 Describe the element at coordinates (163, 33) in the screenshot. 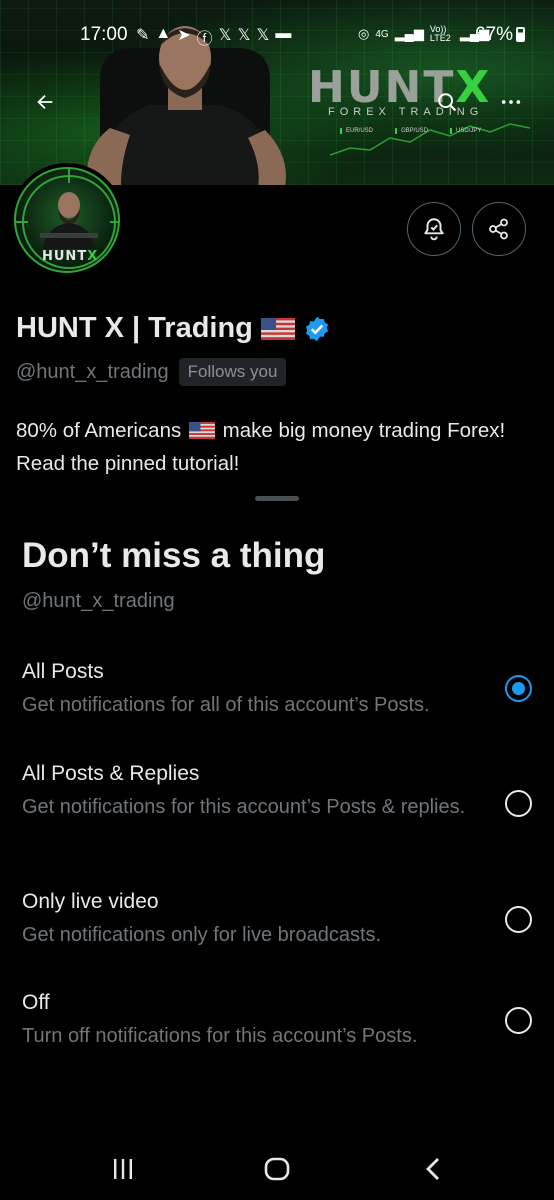

I see `alert-icon: ▲` at that location.